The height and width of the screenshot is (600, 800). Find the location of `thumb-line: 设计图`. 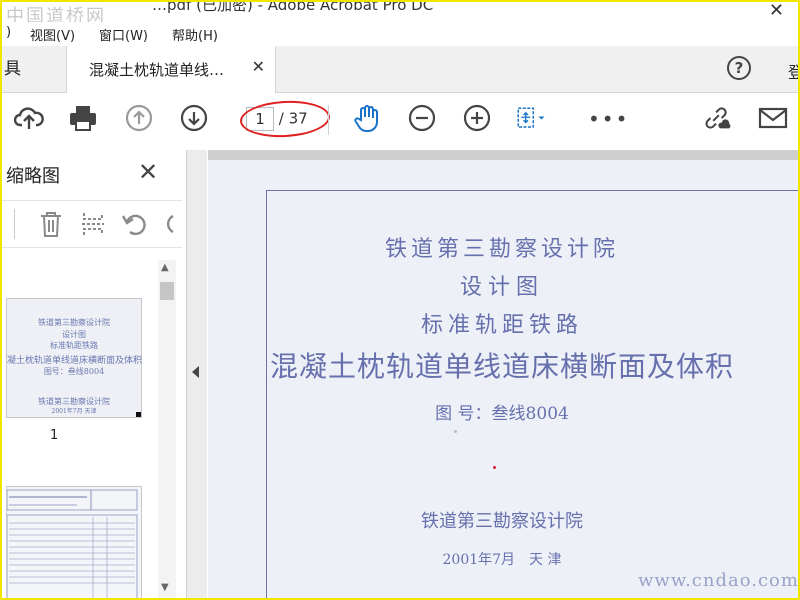

thumb-line: 设计图 is located at coordinates (74, 334).